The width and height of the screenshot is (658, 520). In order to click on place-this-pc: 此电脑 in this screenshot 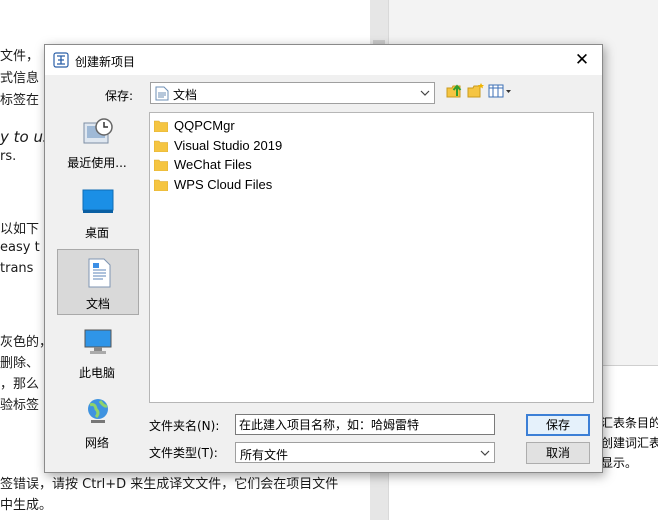, I will do `click(98, 352)`.